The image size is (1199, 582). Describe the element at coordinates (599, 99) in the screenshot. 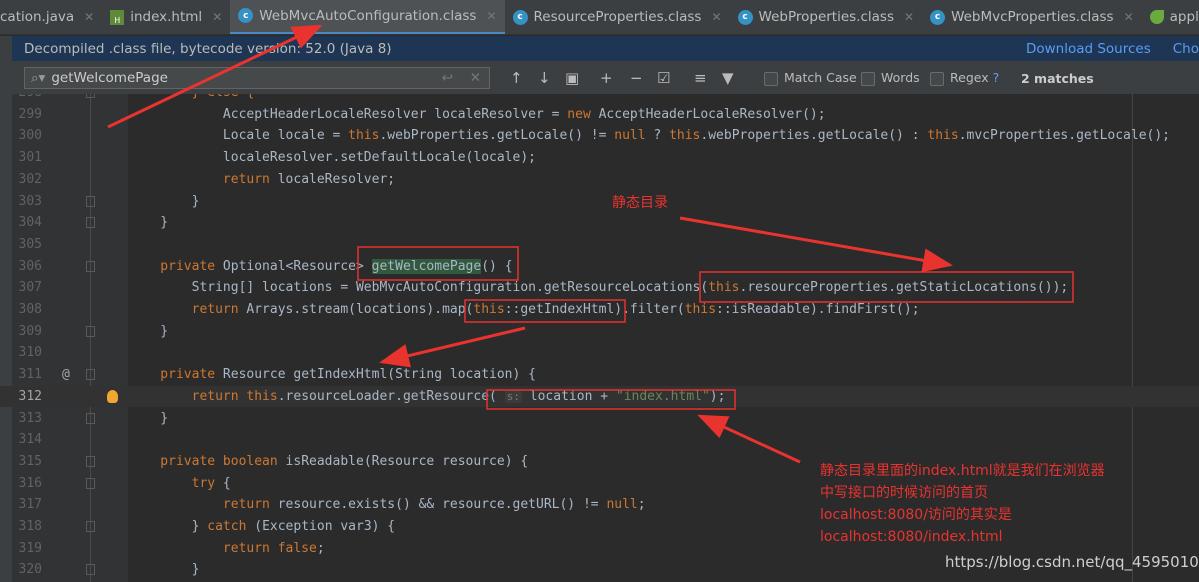

I see `code-line: 298 } else {` at that location.